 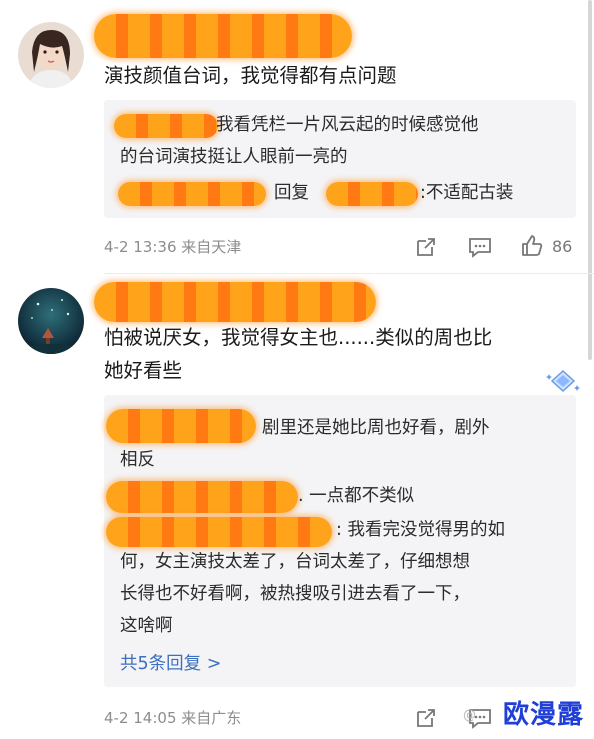 I want to click on reply-text: 剧里还是她比周也好看，剧外, so click(x=376, y=428).